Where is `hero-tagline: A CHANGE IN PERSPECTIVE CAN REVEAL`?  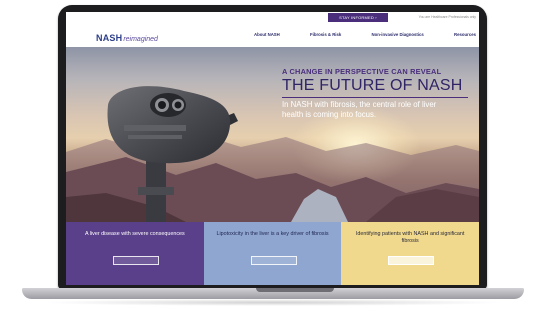 hero-tagline: A CHANGE IN PERSPECTIVE CAN REVEAL is located at coordinates (362, 71).